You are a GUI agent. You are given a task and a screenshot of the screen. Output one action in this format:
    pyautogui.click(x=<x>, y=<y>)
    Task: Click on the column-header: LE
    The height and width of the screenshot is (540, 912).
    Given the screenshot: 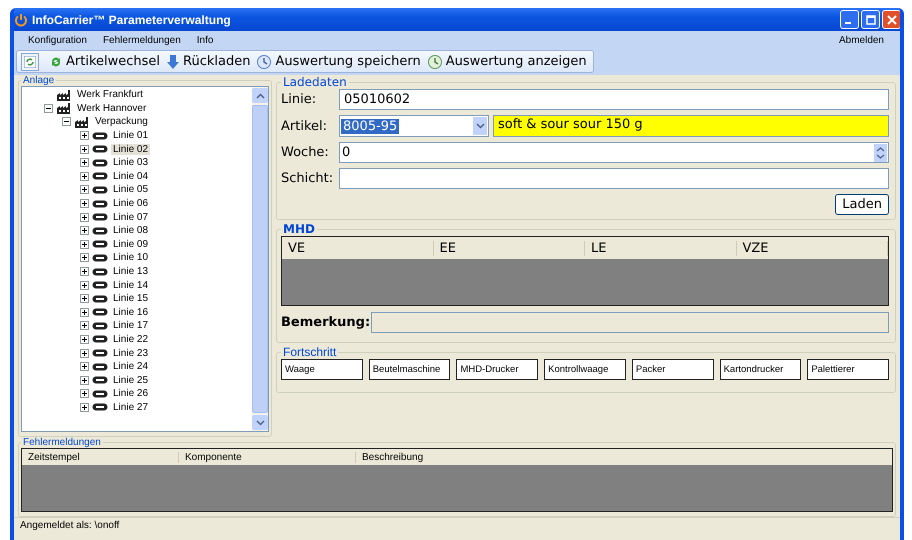 What is the action you would take?
    pyautogui.click(x=660, y=248)
    